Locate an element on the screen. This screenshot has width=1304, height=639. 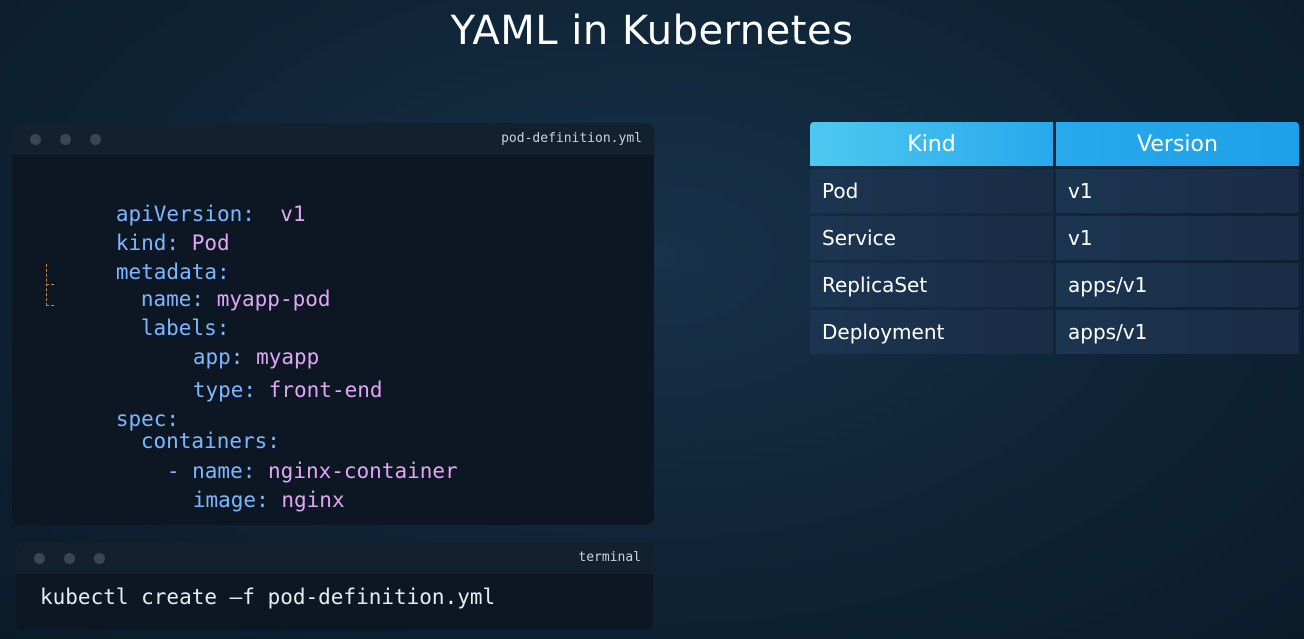
yaml-key: type: is located at coordinates (224, 390).